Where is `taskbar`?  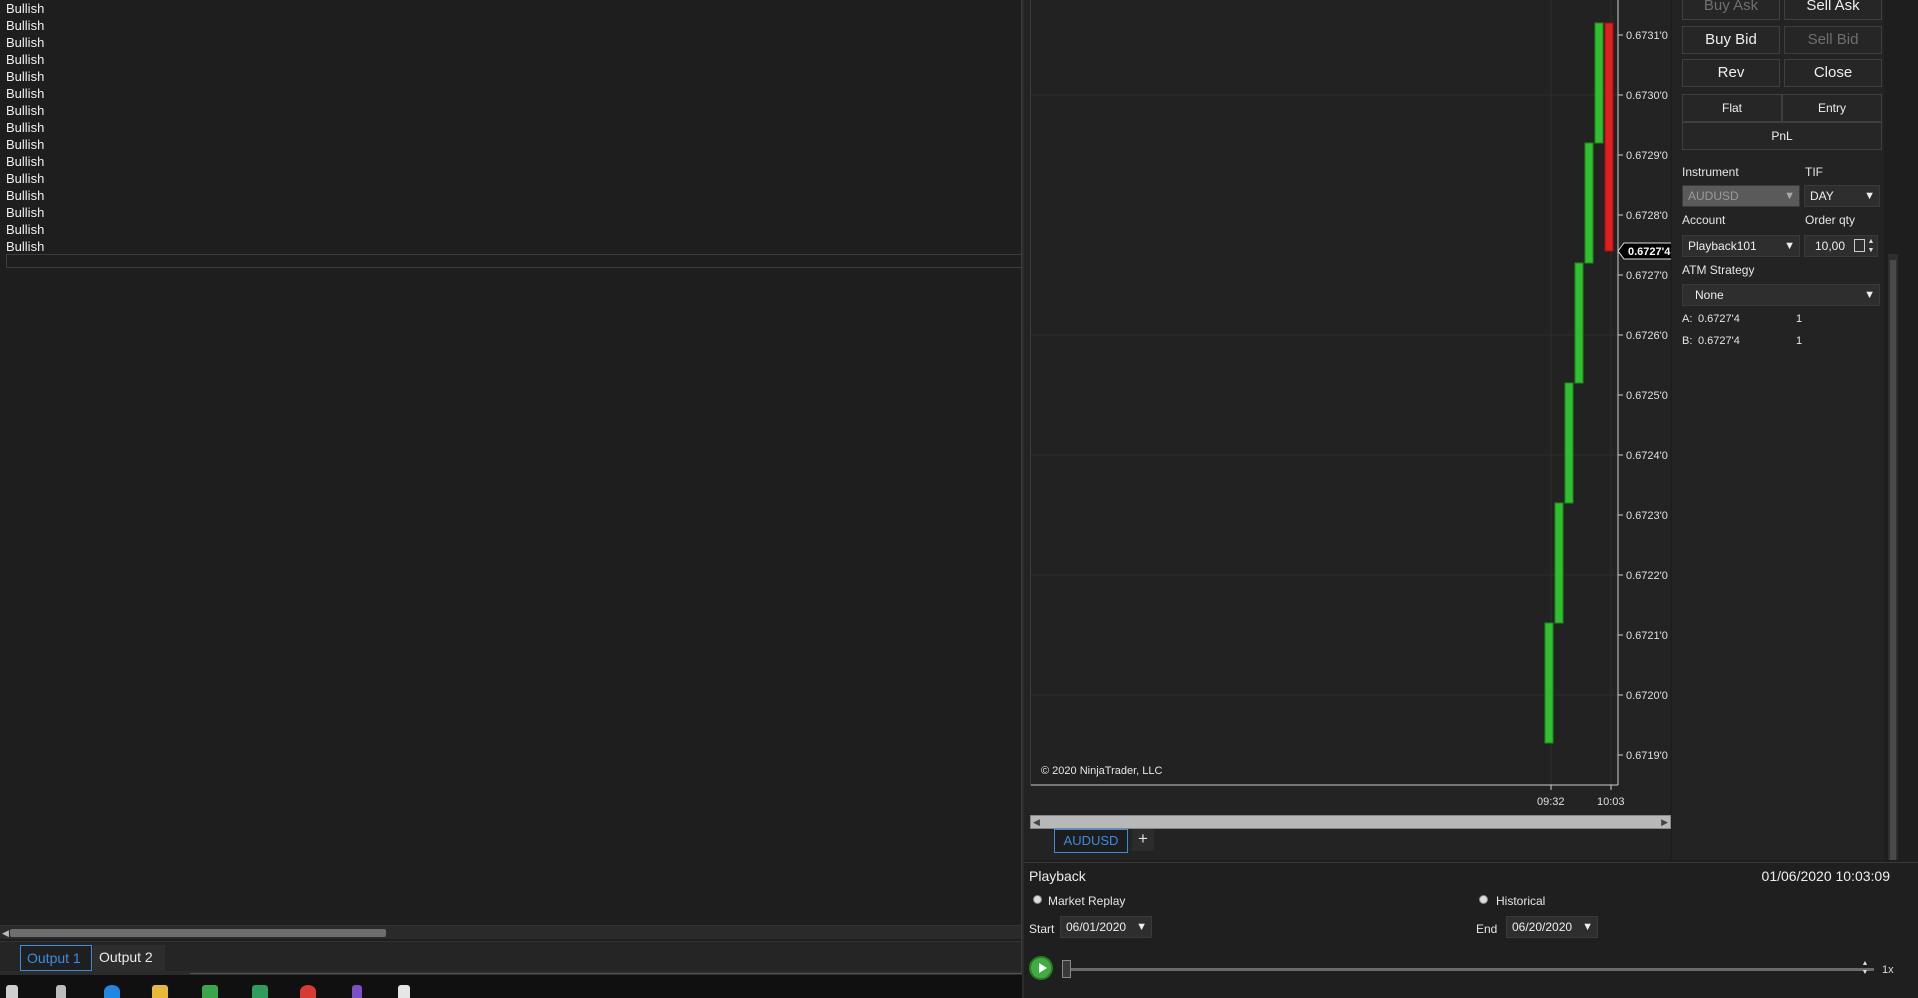 taskbar is located at coordinates (511, 986).